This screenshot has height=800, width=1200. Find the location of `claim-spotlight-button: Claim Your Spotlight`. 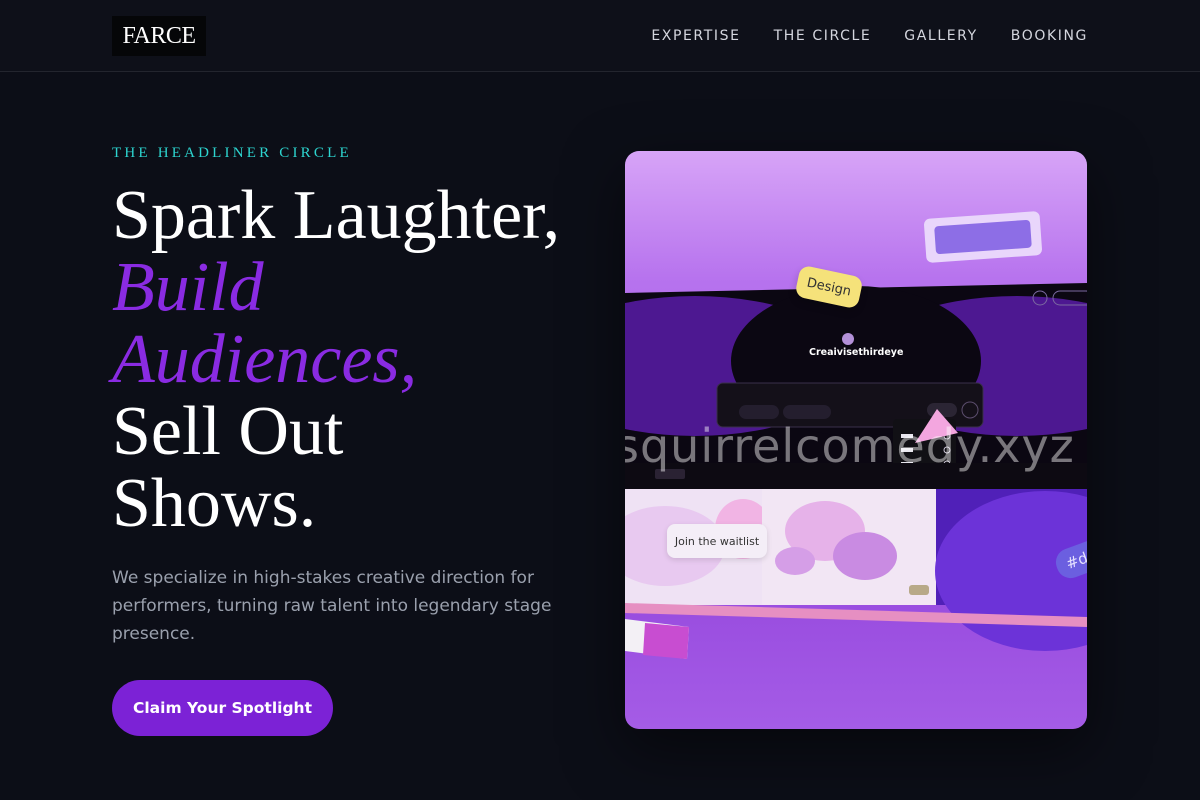

claim-spotlight-button: Claim Your Spotlight is located at coordinates (222, 708).